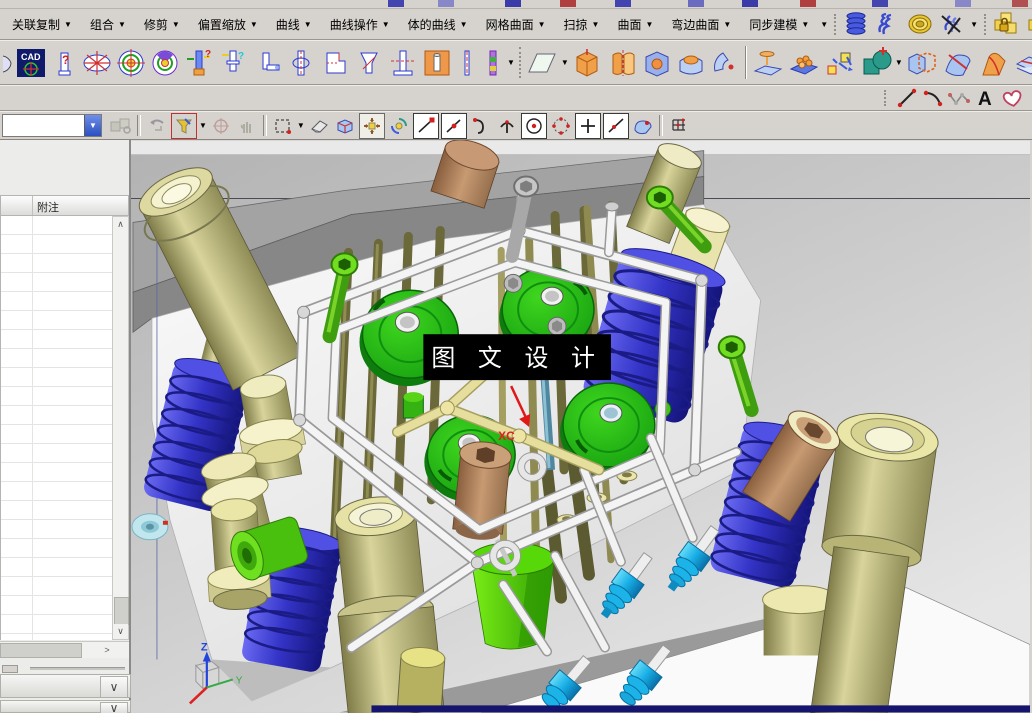 The image size is (1032, 713). Describe the element at coordinates (643, 126) in the screenshot. I see `point-on-face-snap-icon` at that location.